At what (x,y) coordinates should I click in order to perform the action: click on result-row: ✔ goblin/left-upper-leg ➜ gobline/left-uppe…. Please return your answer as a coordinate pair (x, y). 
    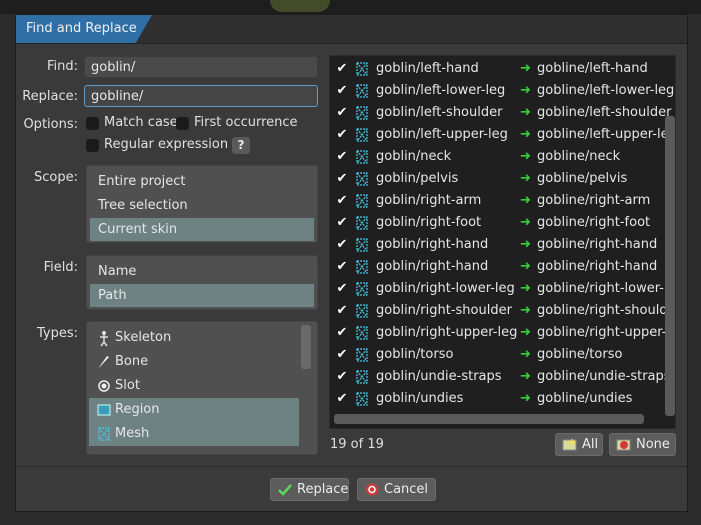
    Looking at the image, I should click on (502, 135).